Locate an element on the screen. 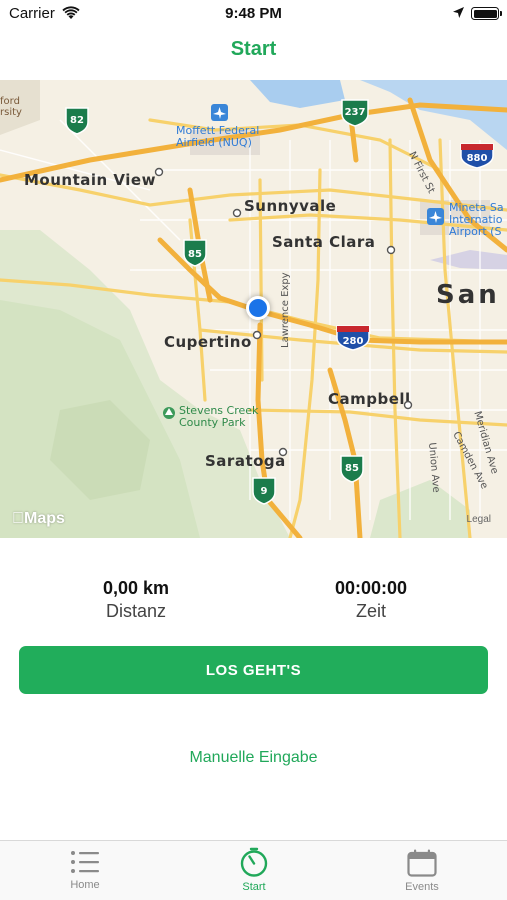  current-location-dot is located at coordinates (258, 308).